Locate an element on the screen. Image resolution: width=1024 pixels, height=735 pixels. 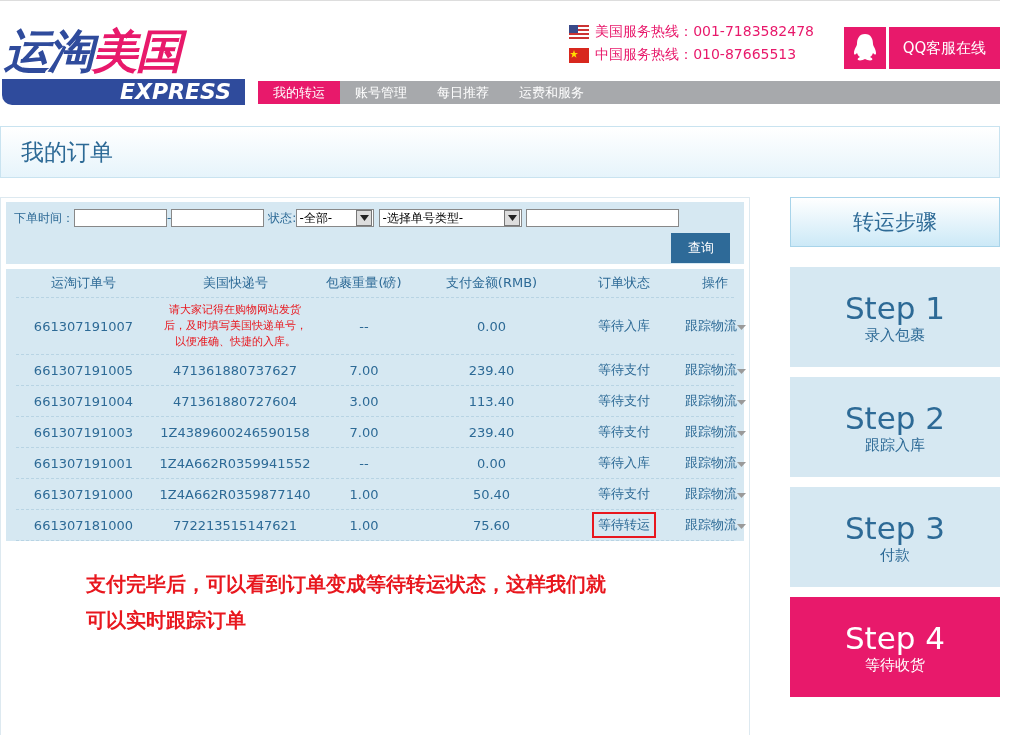
page-title: 我的订单 is located at coordinates (67, 152).